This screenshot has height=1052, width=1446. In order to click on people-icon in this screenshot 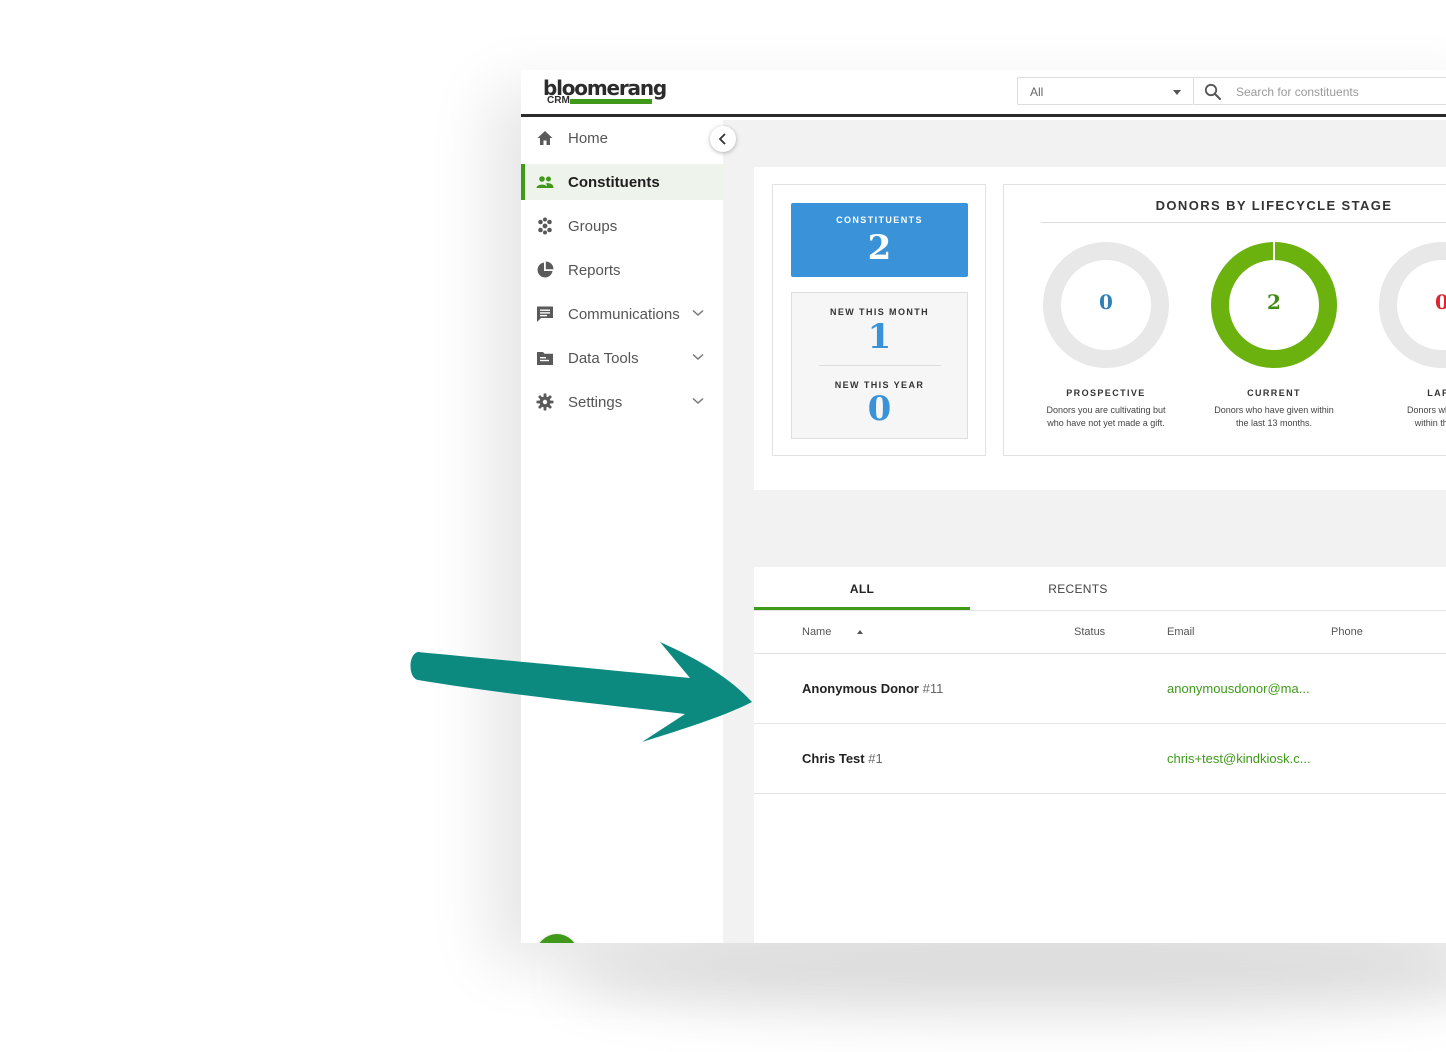, I will do `click(545, 182)`.